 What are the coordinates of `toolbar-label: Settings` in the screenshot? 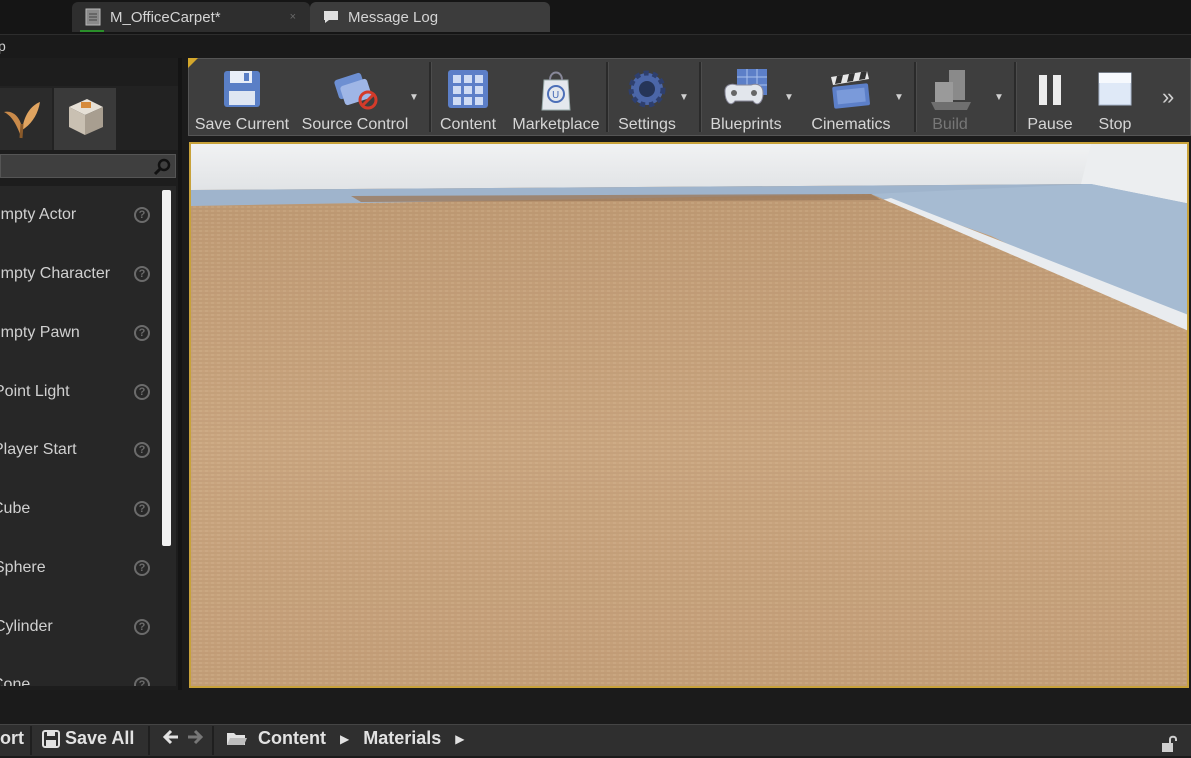 It's located at (647, 124).